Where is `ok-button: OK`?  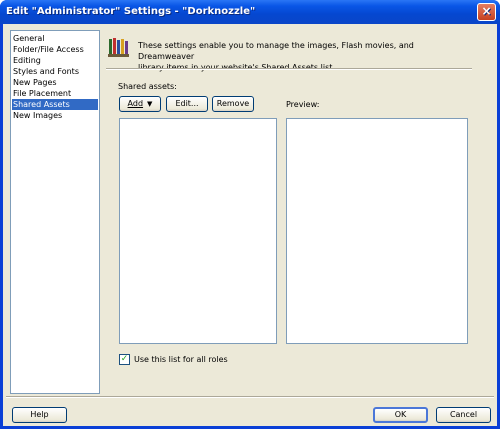
ok-button: OK is located at coordinates (400, 415).